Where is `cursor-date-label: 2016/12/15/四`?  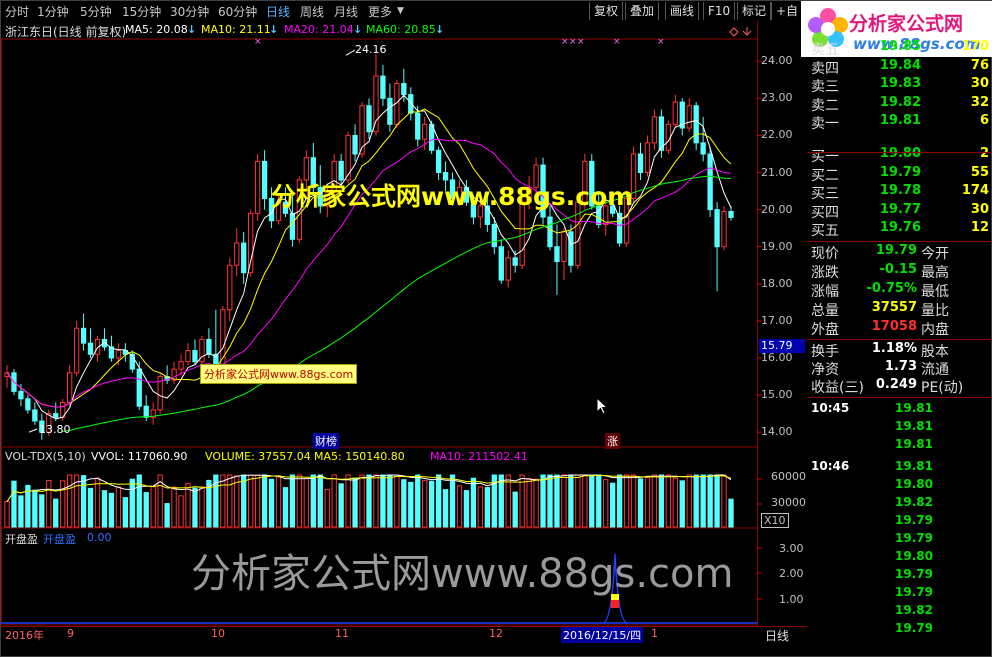 cursor-date-label: 2016/12/15/四 is located at coordinates (602, 635).